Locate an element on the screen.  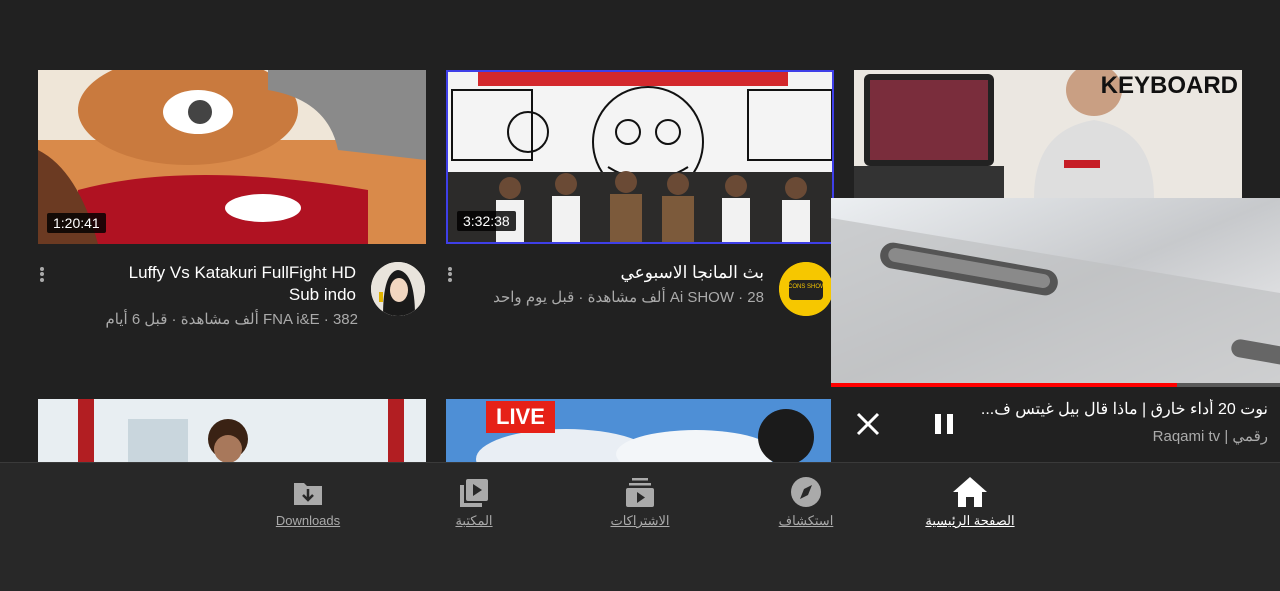
avatar-image: ICONS SHOW is located at coordinates (806, 289).